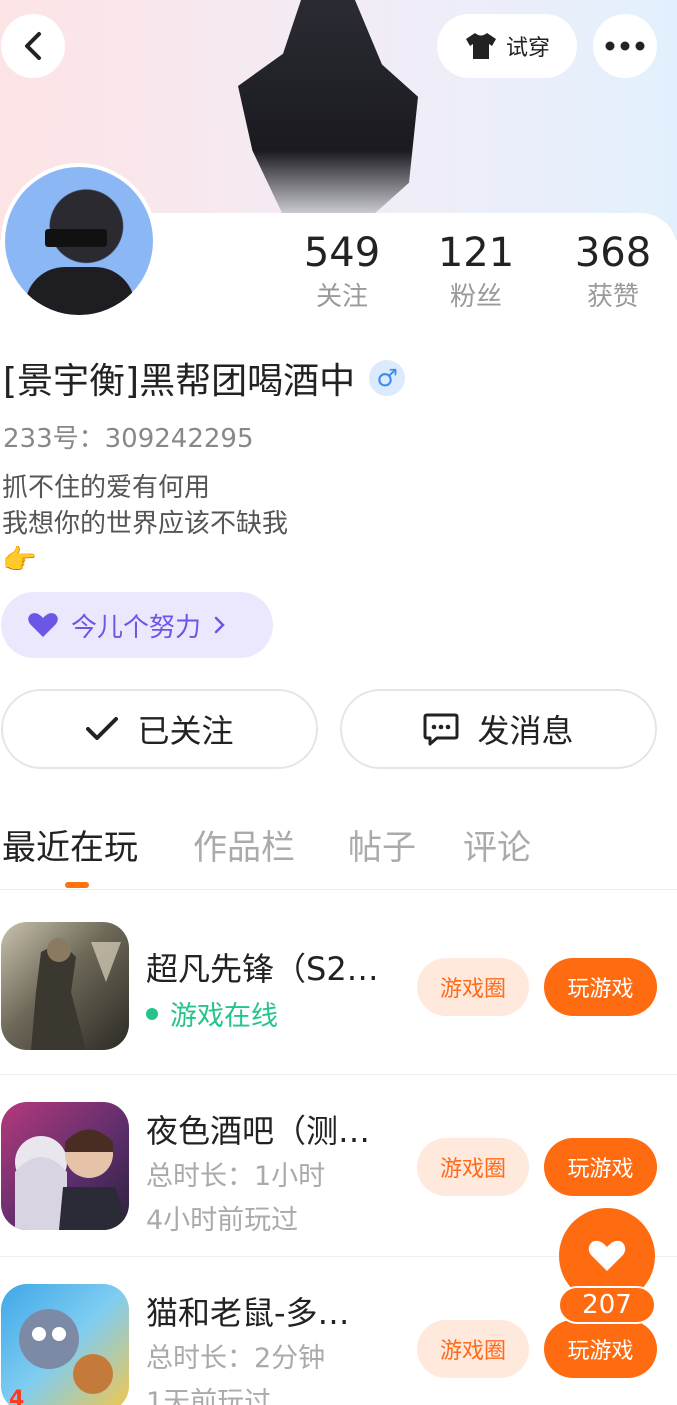 The width and height of the screenshot is (677, 1405). What do you see at coordinates (338, 855) in the screenshot?
I see `profile-tabs: 最近在玩 作品栏 帖子 评论` at bounding box center [338, 855].